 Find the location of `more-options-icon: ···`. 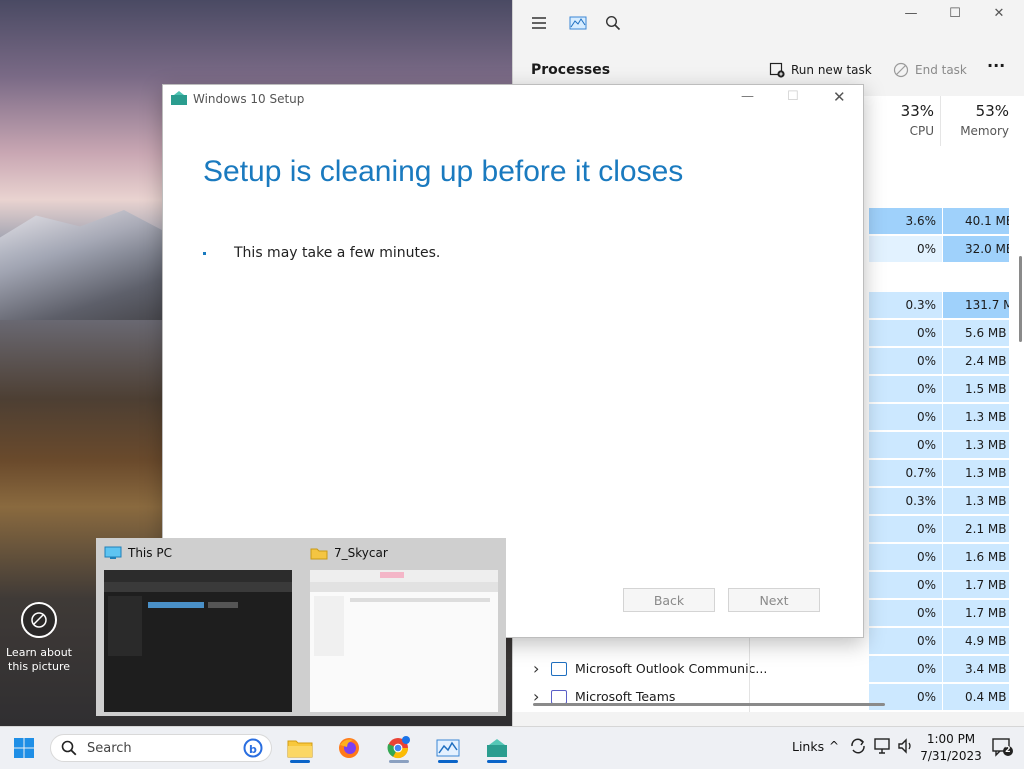

more-options-icon: ··· is located at coordinates (996, 65).